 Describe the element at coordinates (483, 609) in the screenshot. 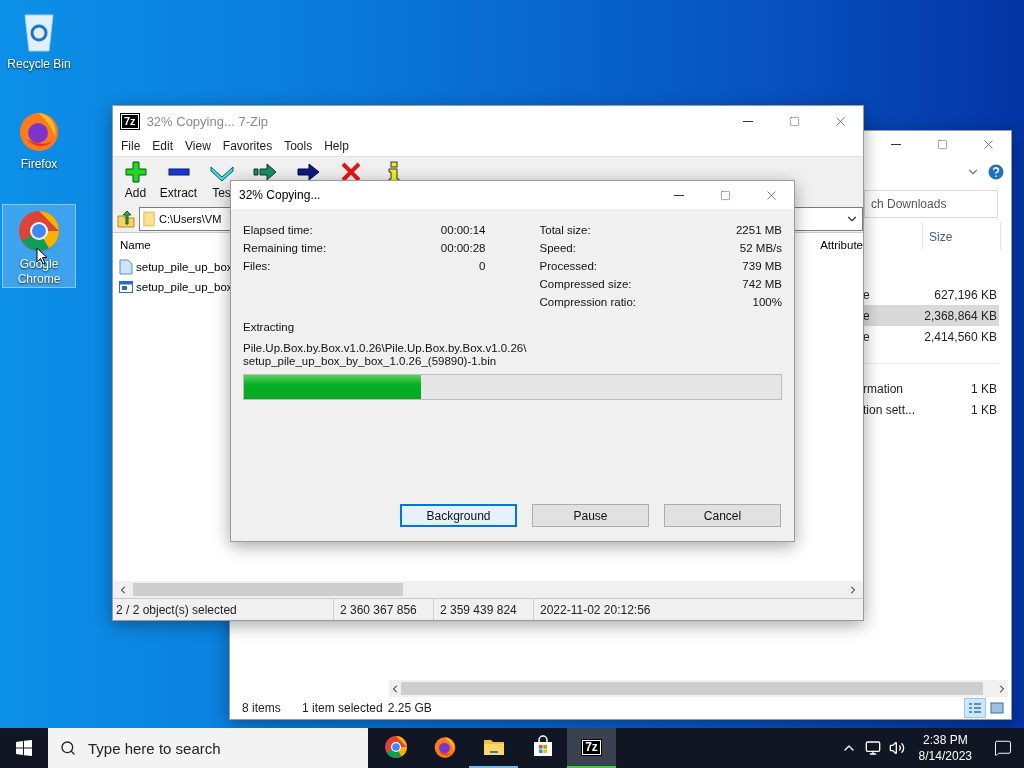

I see `status-text: 2 359 439 824` at that location.